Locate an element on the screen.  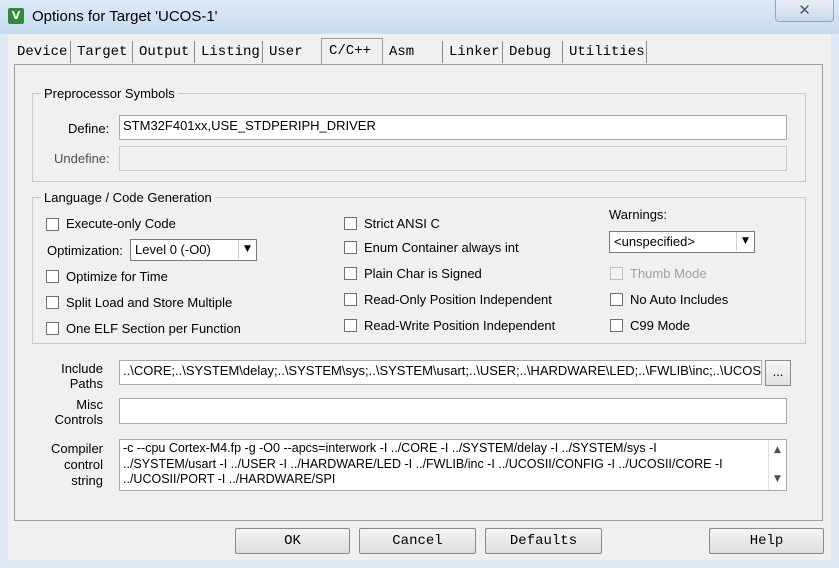
define-input: STM32F401xx,USE_STDPERIPH_DRIVER is located at coordinates (453, 127).